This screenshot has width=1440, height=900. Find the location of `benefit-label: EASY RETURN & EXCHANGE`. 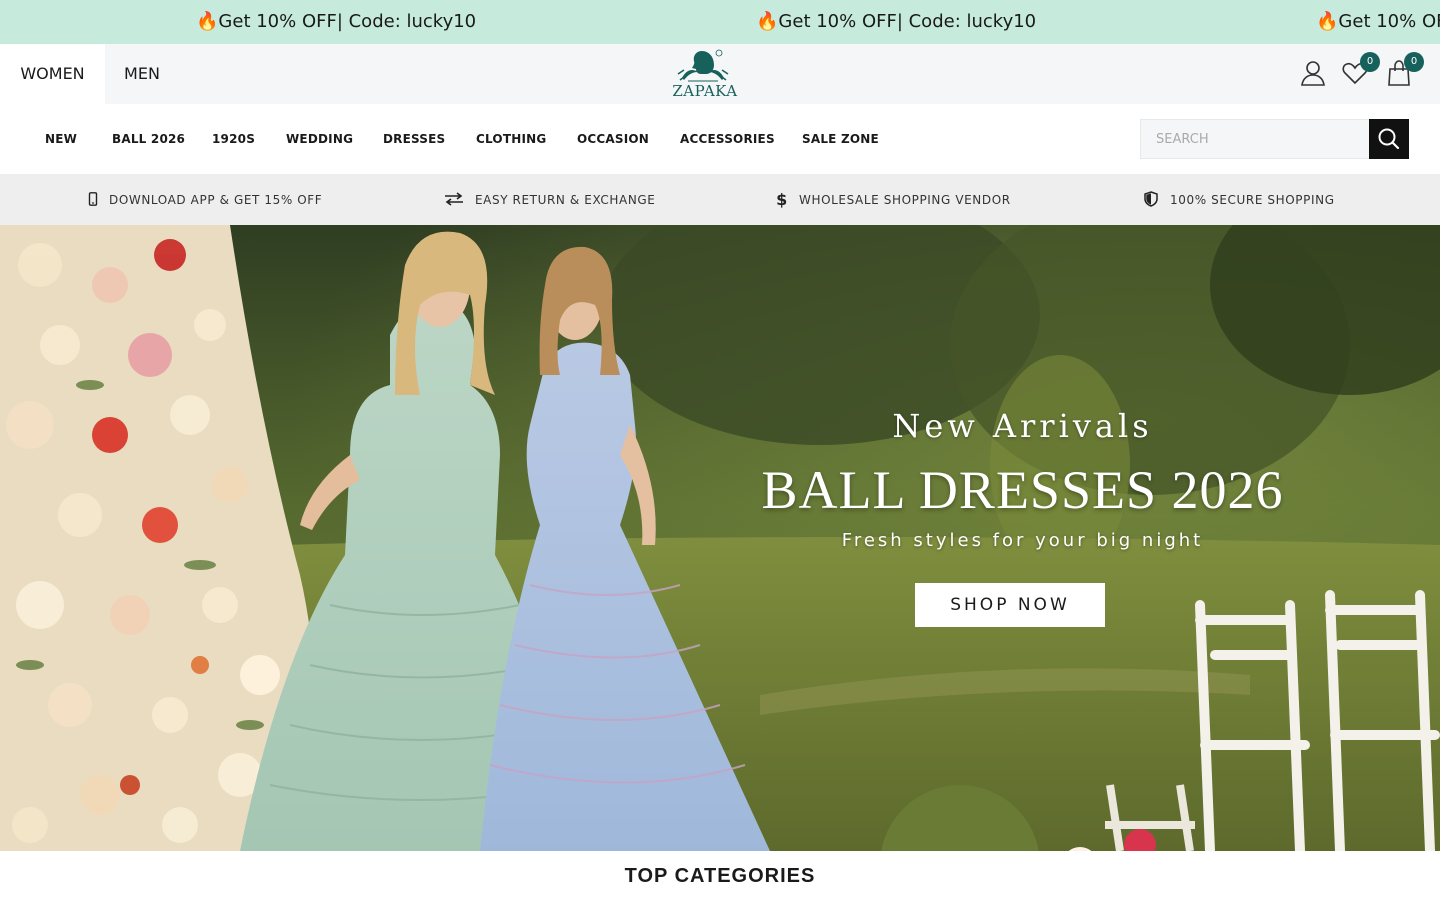

benefit-label: EASY RETURN & EXCHANGE is located at coordinates (565, 200).